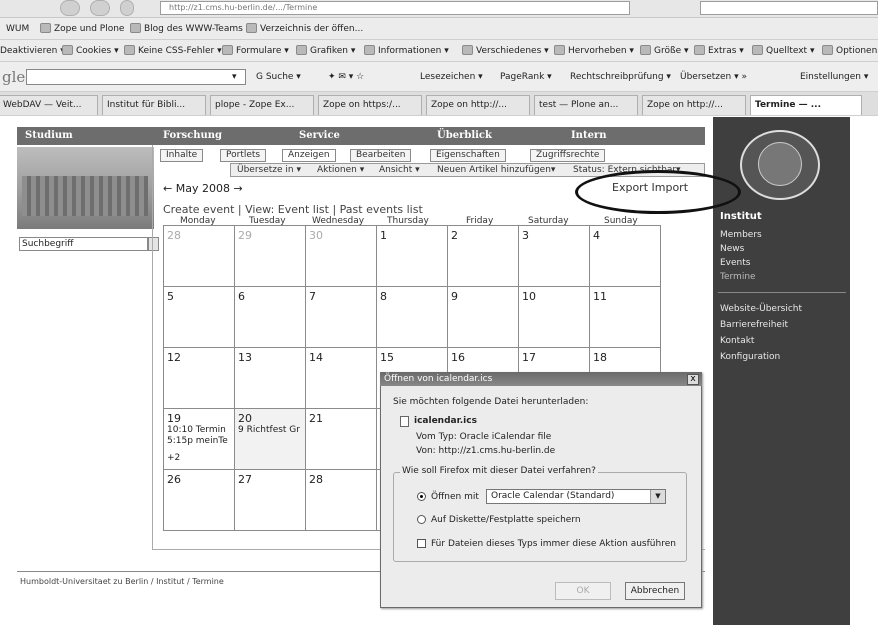  I want to click on tab-portlets: Portlets, so click(243, 155).